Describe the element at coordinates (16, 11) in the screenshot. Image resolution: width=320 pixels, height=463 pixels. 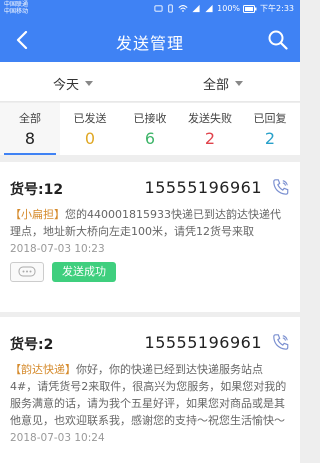
I see `carrier-2: 中国移动` at that location.